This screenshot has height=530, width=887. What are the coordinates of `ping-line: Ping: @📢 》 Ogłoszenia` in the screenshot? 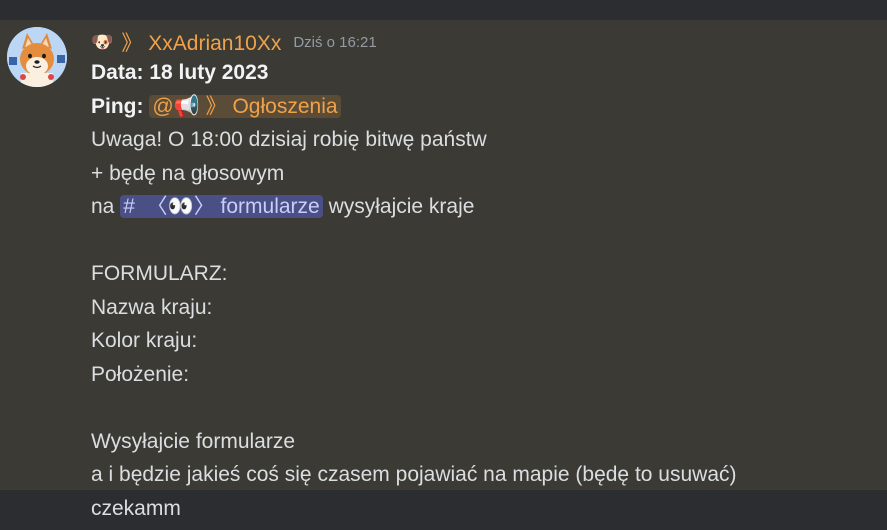 It's located at (484, 107).